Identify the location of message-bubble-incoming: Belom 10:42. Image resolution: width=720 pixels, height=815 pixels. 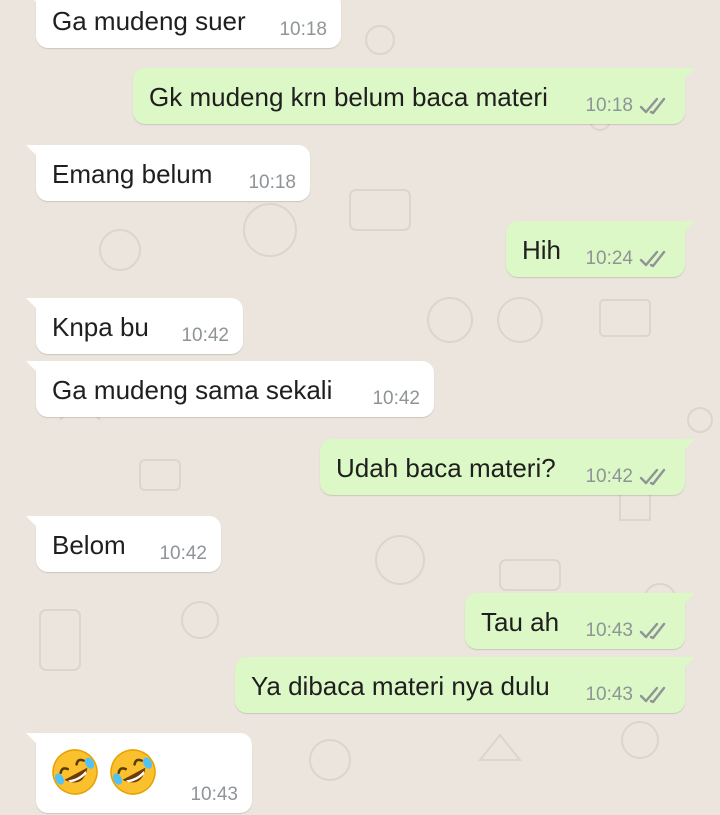
(123, 544).